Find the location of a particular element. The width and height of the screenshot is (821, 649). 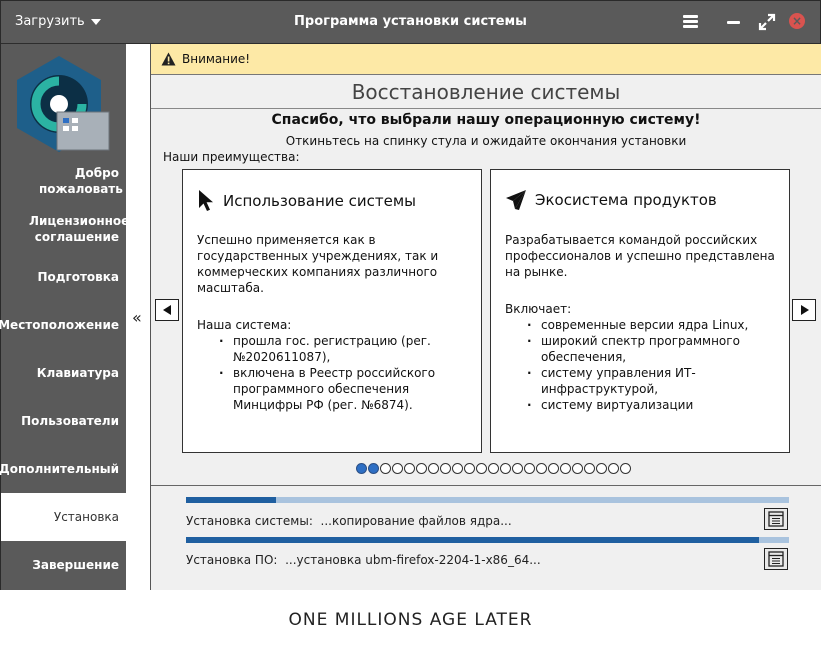

system-status-label: Установка системы: is located at coordinates (249, 521).